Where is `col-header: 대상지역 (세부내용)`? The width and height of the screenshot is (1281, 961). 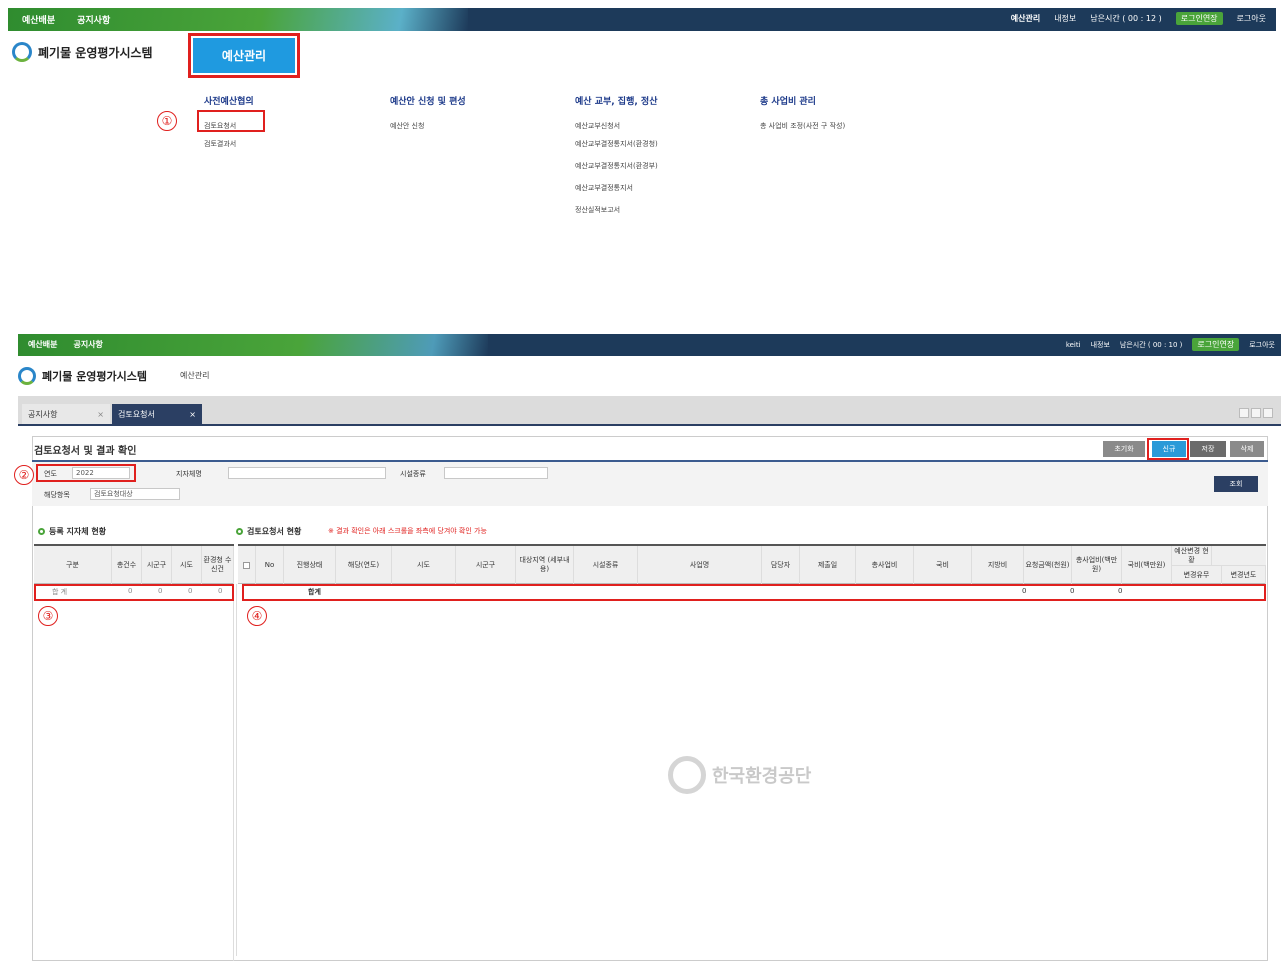 col-header: 대상지역 (세부내용) is located at coordinates (545, 565).